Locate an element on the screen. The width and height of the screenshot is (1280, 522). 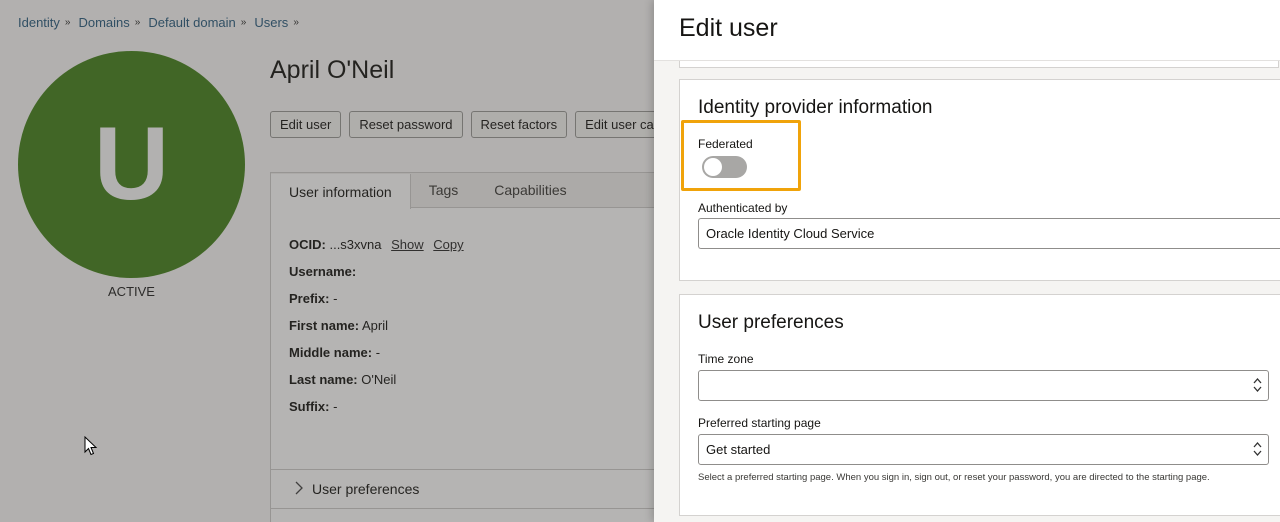
mouse-cursor-icon is located at coordinates (91, 446).